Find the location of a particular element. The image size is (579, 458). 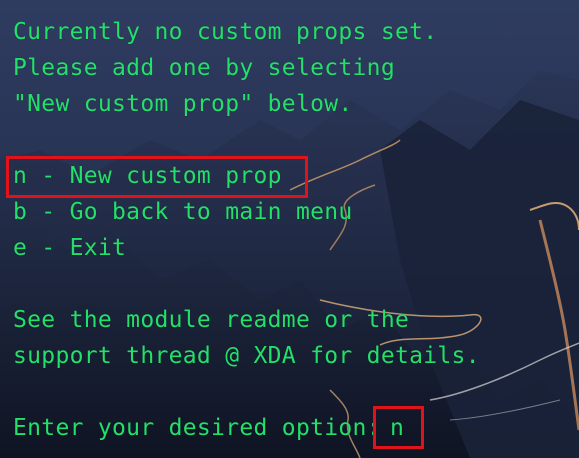

status-line-3: "New custom prop" below. is located at coordinates (183, 104).